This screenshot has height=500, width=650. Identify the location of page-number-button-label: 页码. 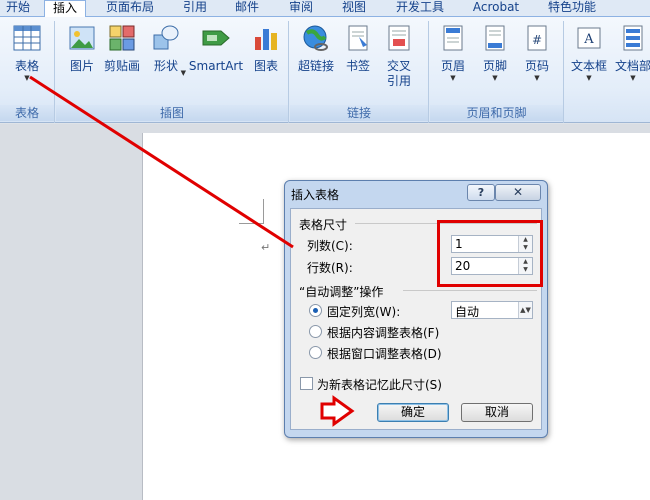
(536, 66).